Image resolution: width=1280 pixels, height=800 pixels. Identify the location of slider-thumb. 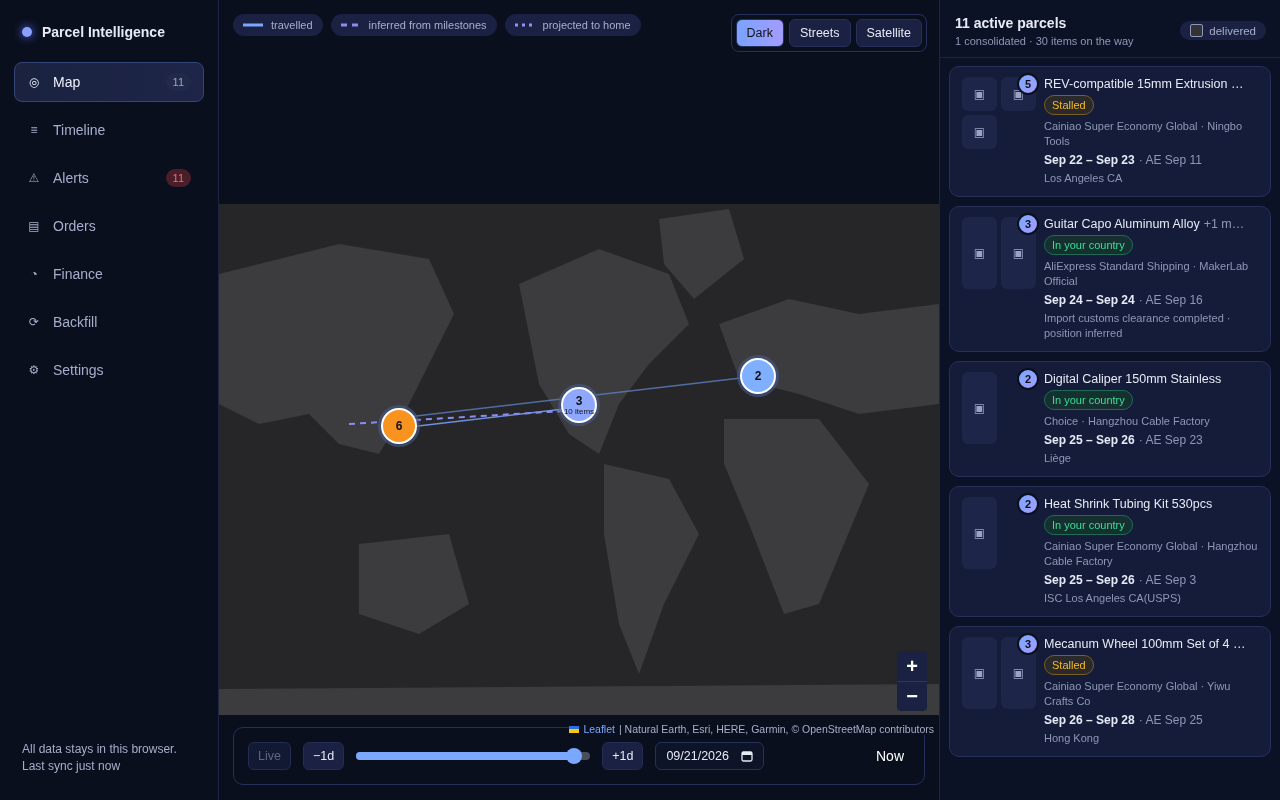
(573, 756).